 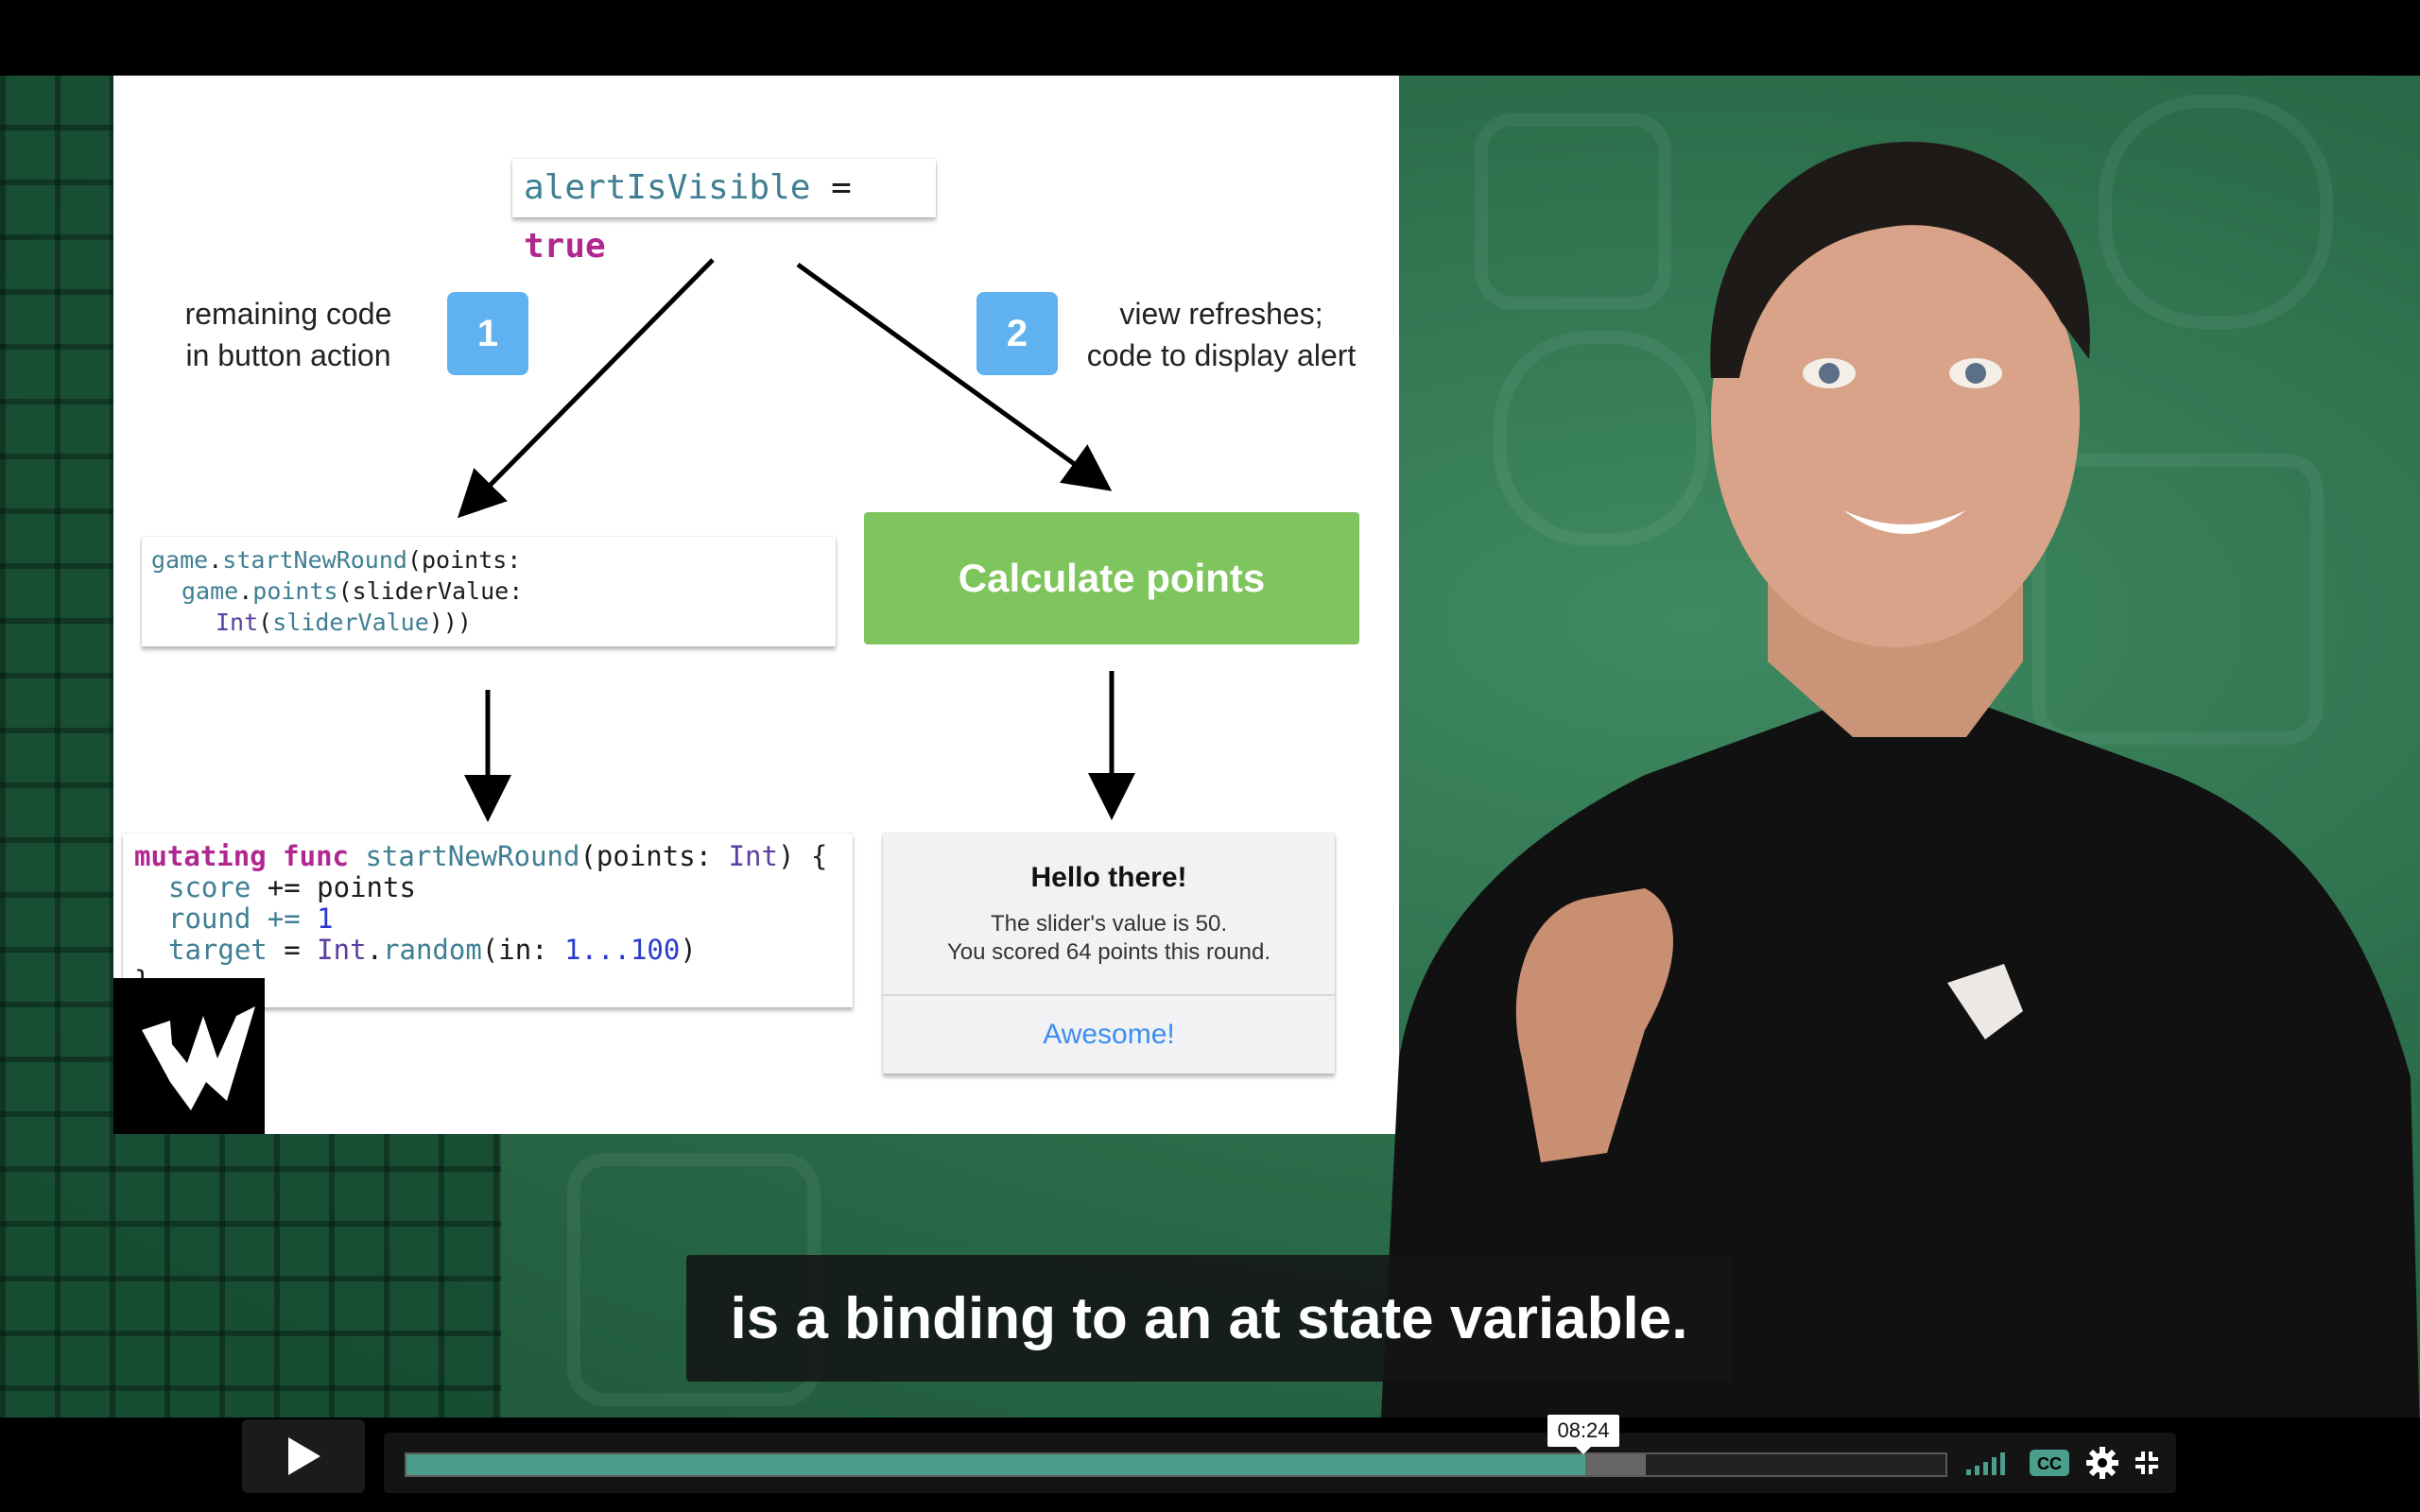 I want to click on code-token: ) {, so click(x=802, y=856).